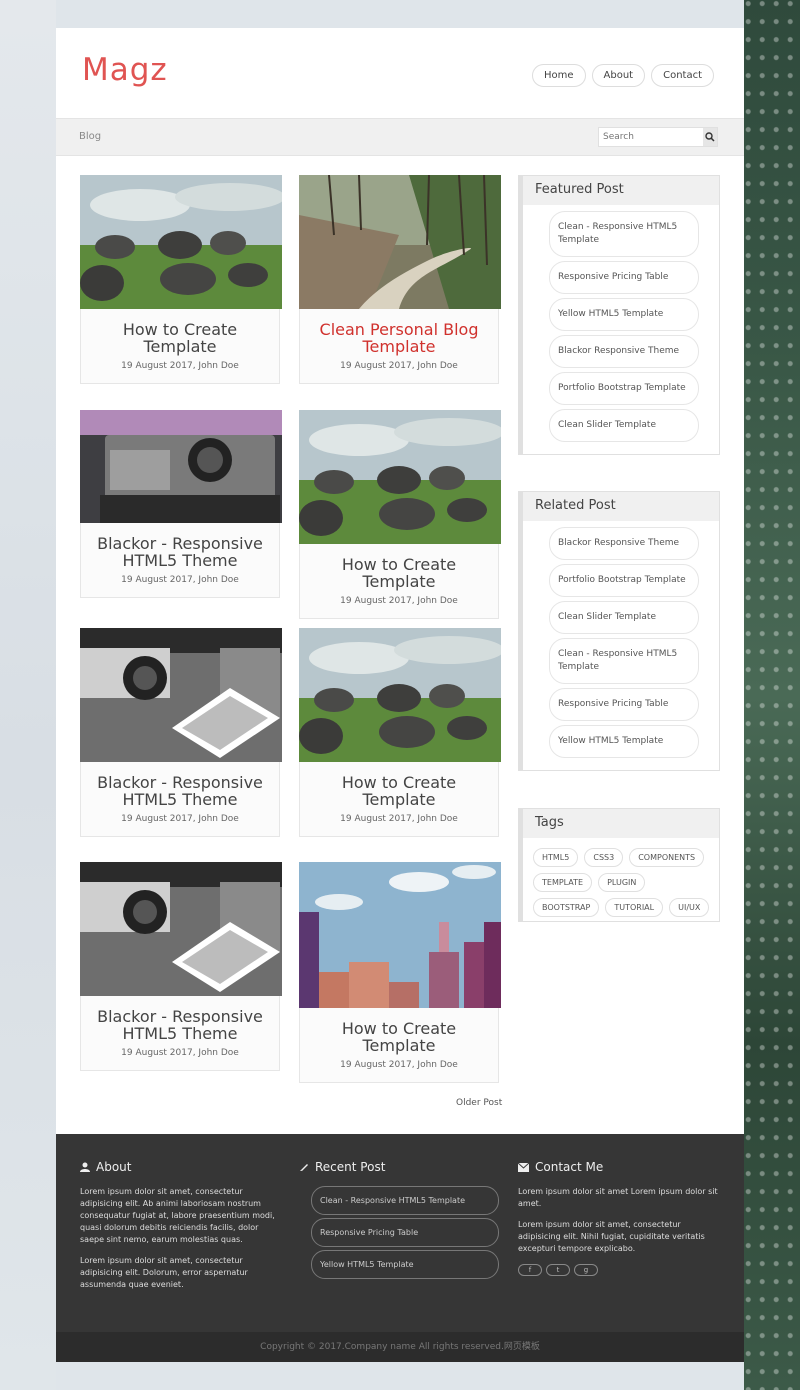 This screenshot has width=800, height=1390. Describe the element at coordinates (405, 1232) in the screenshot. I see `recent-post-item: Responsive Pricing Table` at that location.